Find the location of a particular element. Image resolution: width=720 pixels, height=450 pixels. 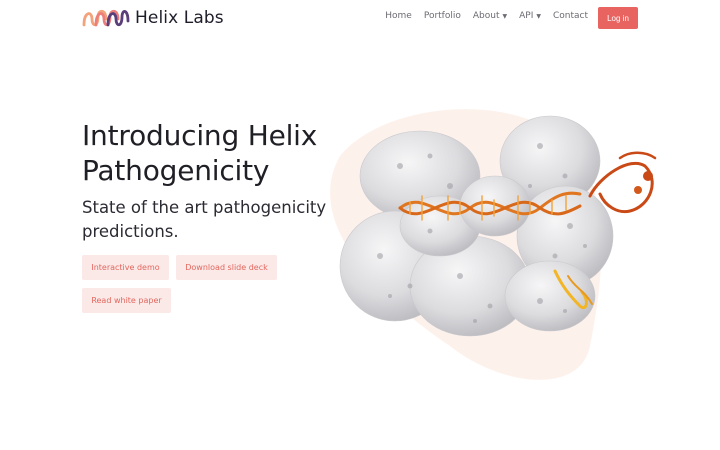

nav-item-portfolio: Portfolio is located at coordinates (442, 16).